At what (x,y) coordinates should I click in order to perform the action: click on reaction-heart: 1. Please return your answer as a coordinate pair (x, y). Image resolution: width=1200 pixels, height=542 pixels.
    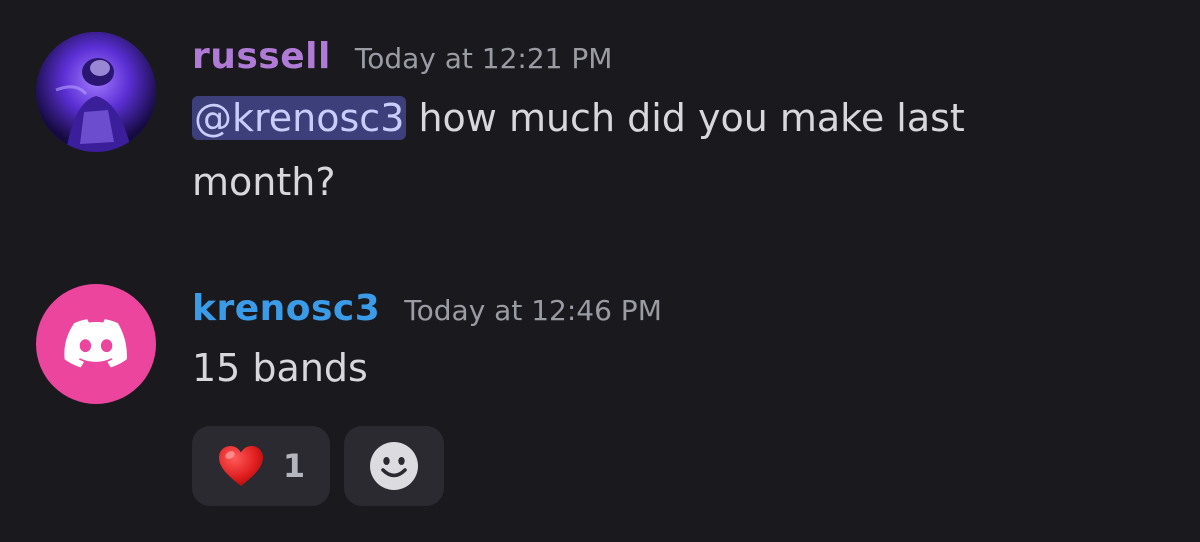
    Looking at the image, I should click on (261, 466).